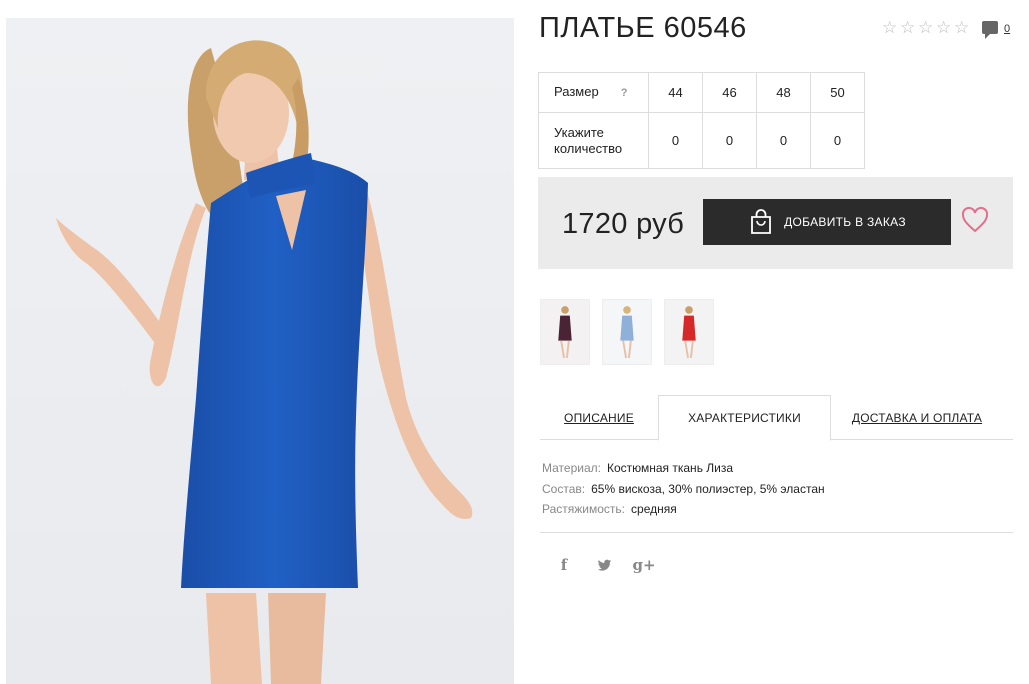 The width and height of the screenshot is (1029, 684). What do you see at coordinates (683, 509) in the screenshot?
I see `spec-row: Растяжимость: средняя` at bounding box center [683, 509].